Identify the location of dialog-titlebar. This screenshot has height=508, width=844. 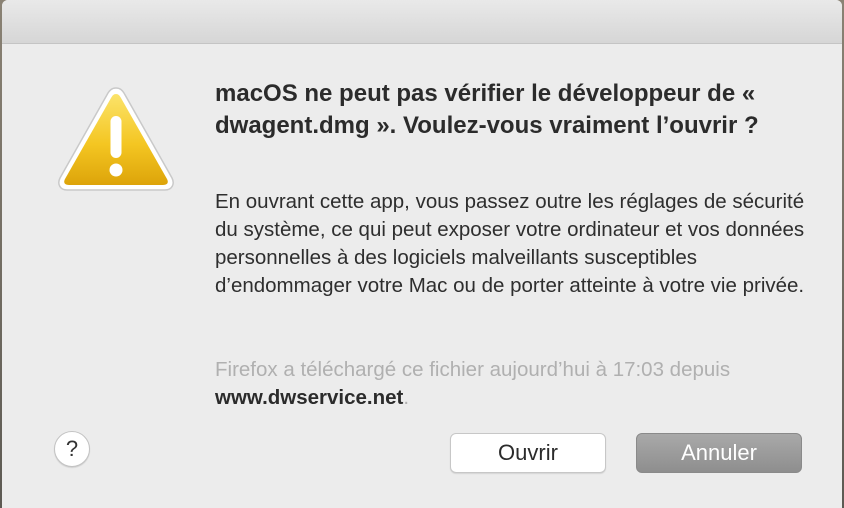
(422, 22).